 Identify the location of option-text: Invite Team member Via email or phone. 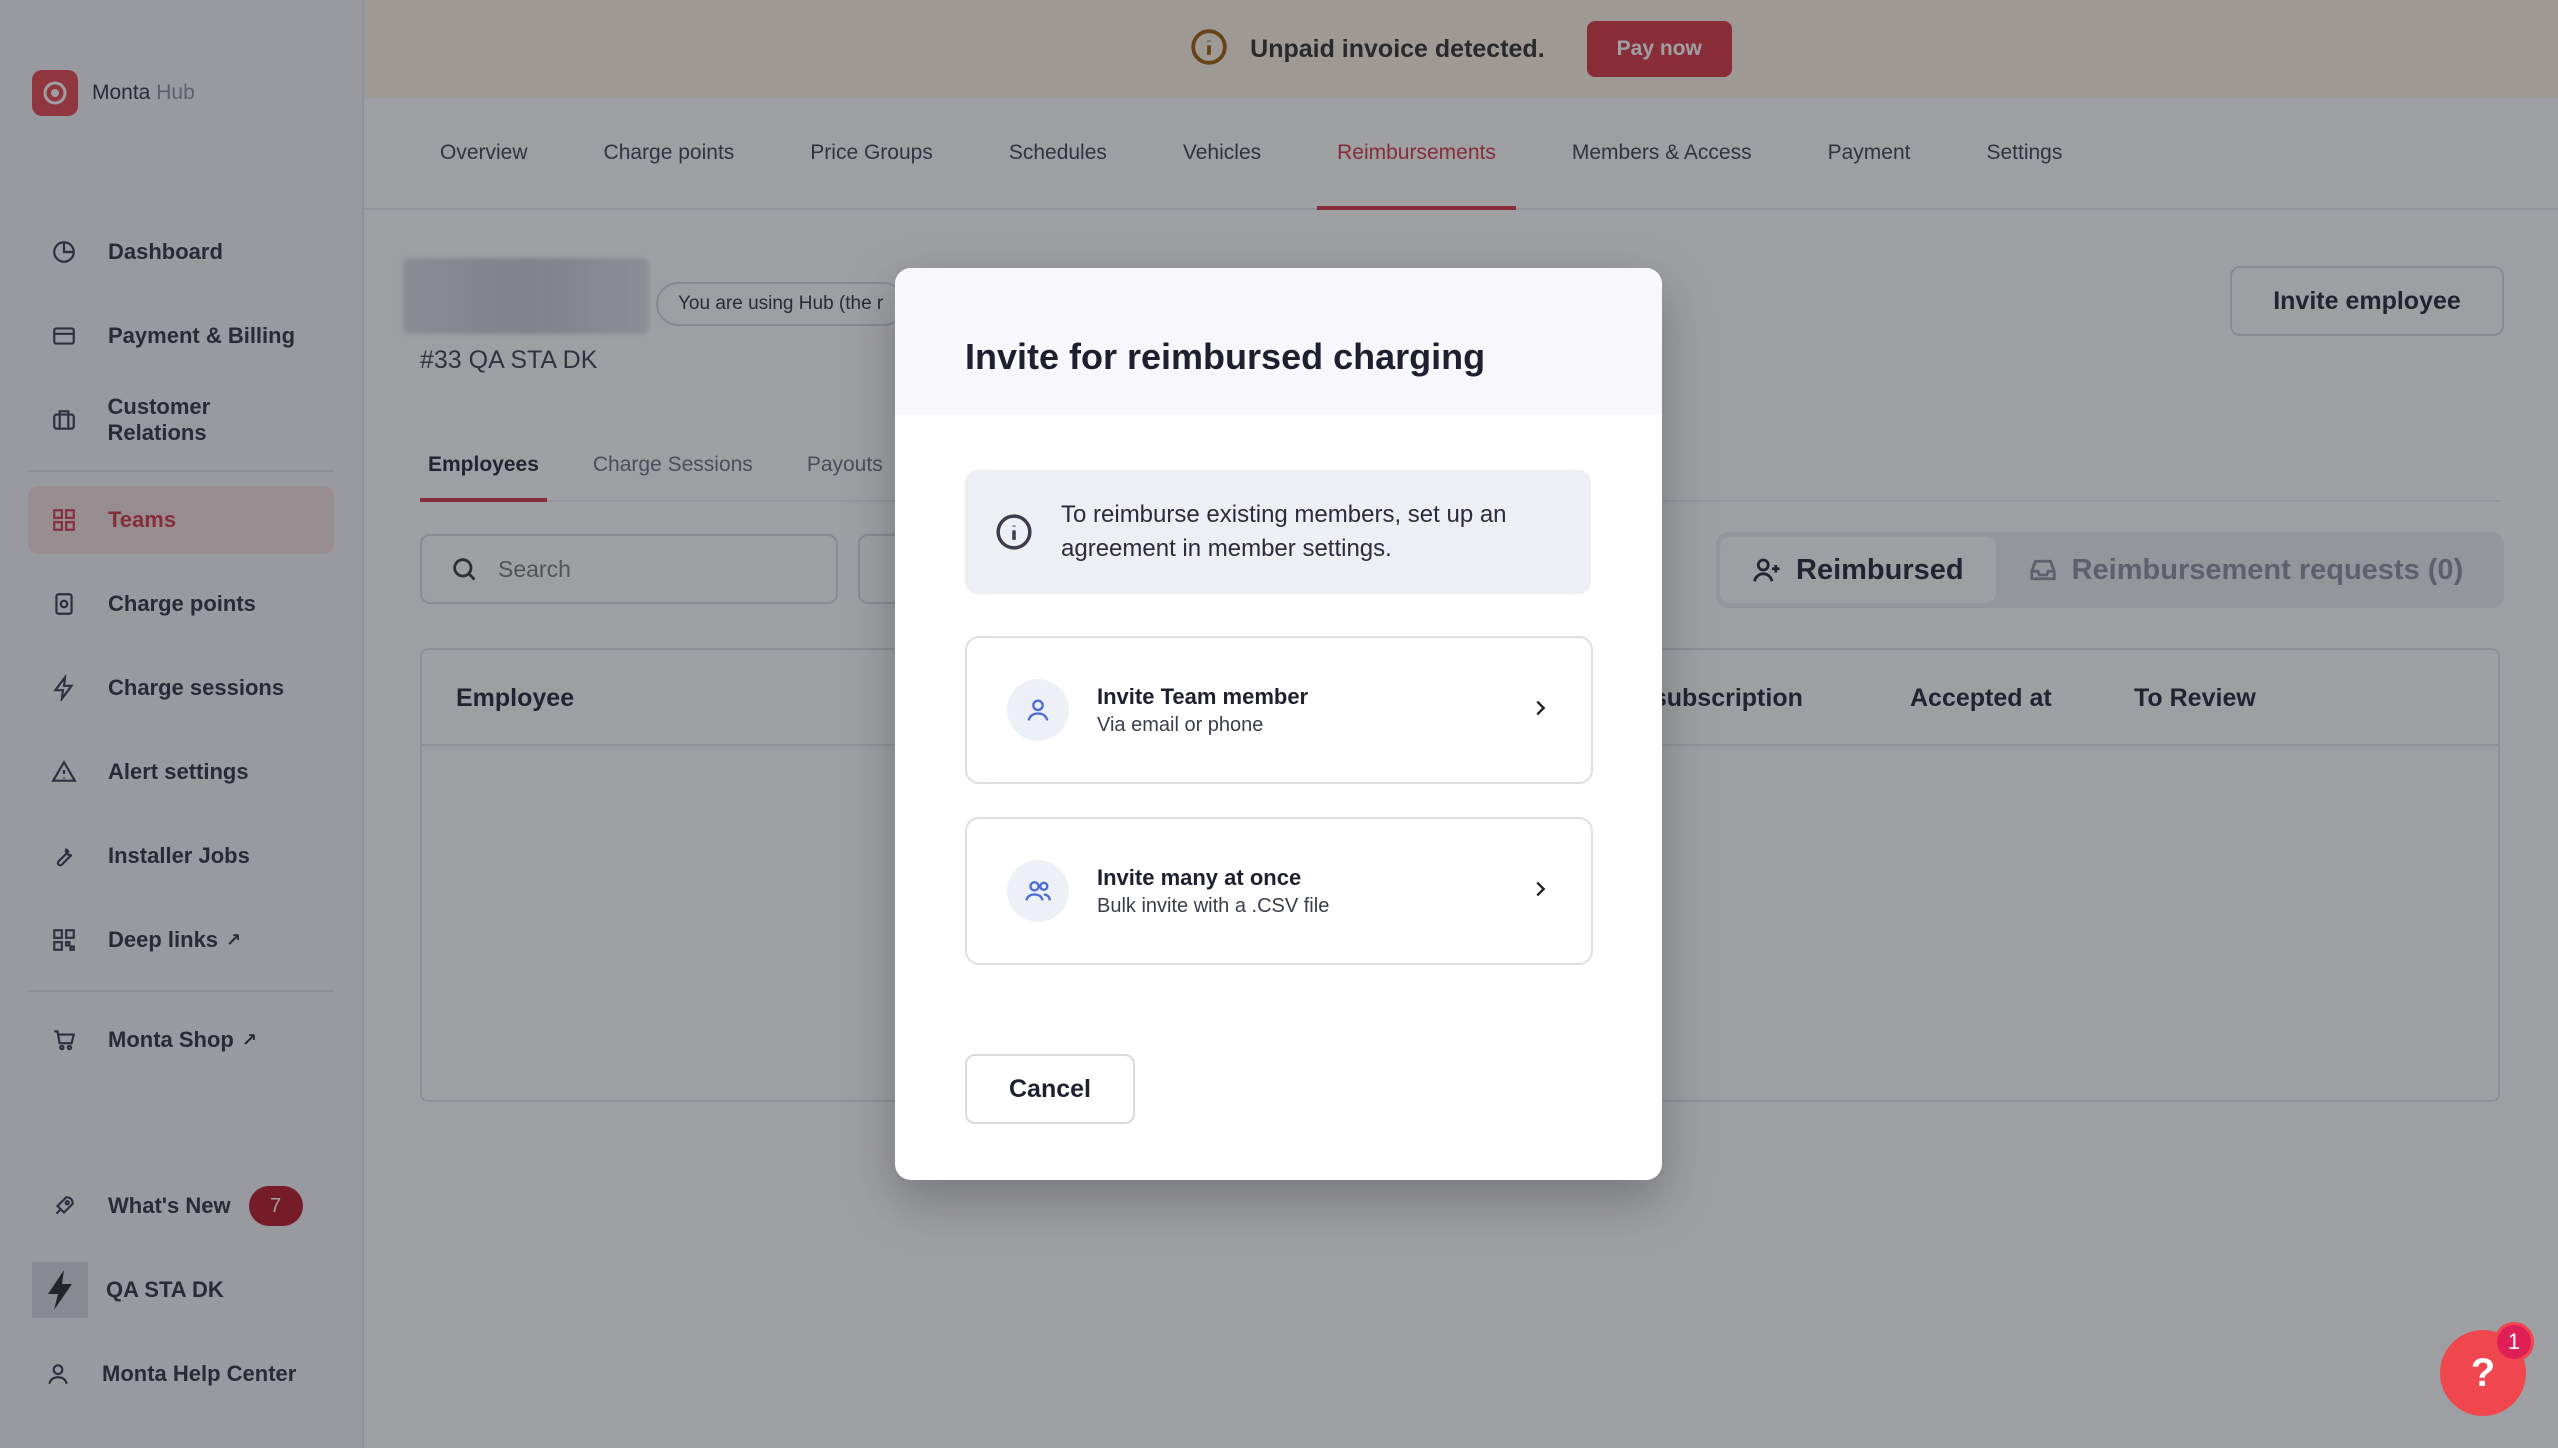
(1313, 710).